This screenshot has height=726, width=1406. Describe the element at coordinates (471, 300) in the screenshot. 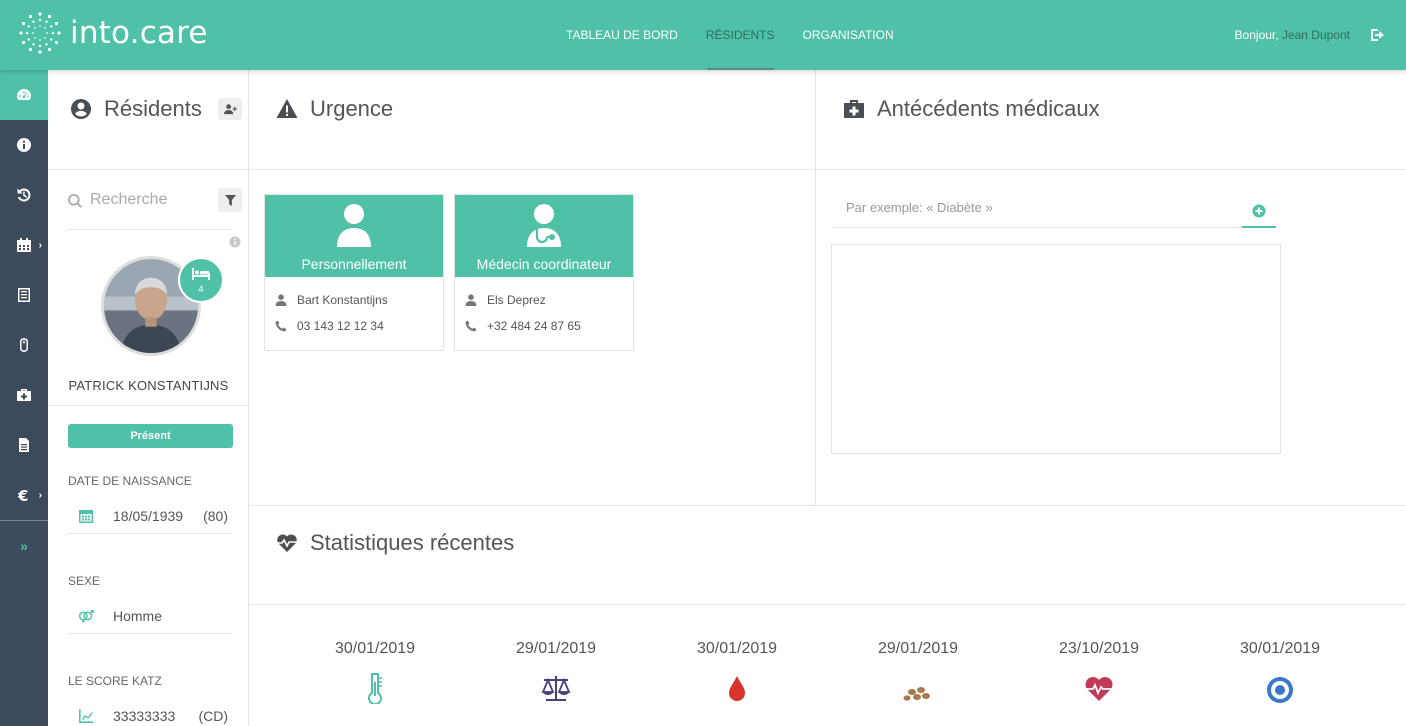

I see `user-icon` at that location.